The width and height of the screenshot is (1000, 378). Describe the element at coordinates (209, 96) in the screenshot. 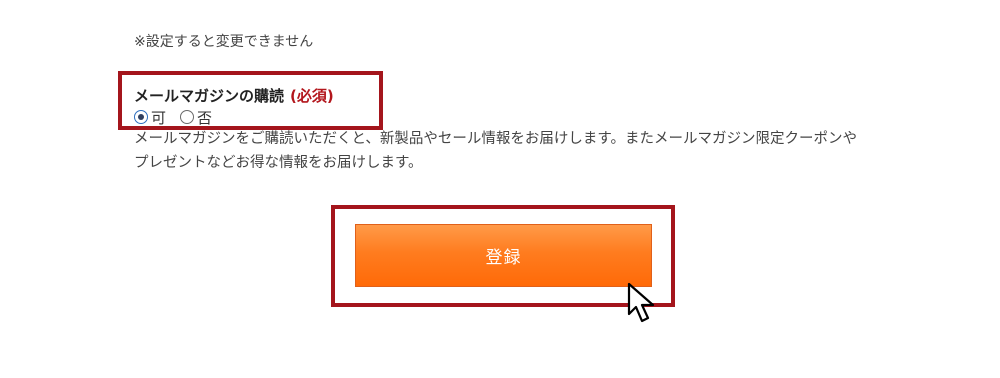

I see `newsletter-label-text: メールマガジンの購読` at that location.